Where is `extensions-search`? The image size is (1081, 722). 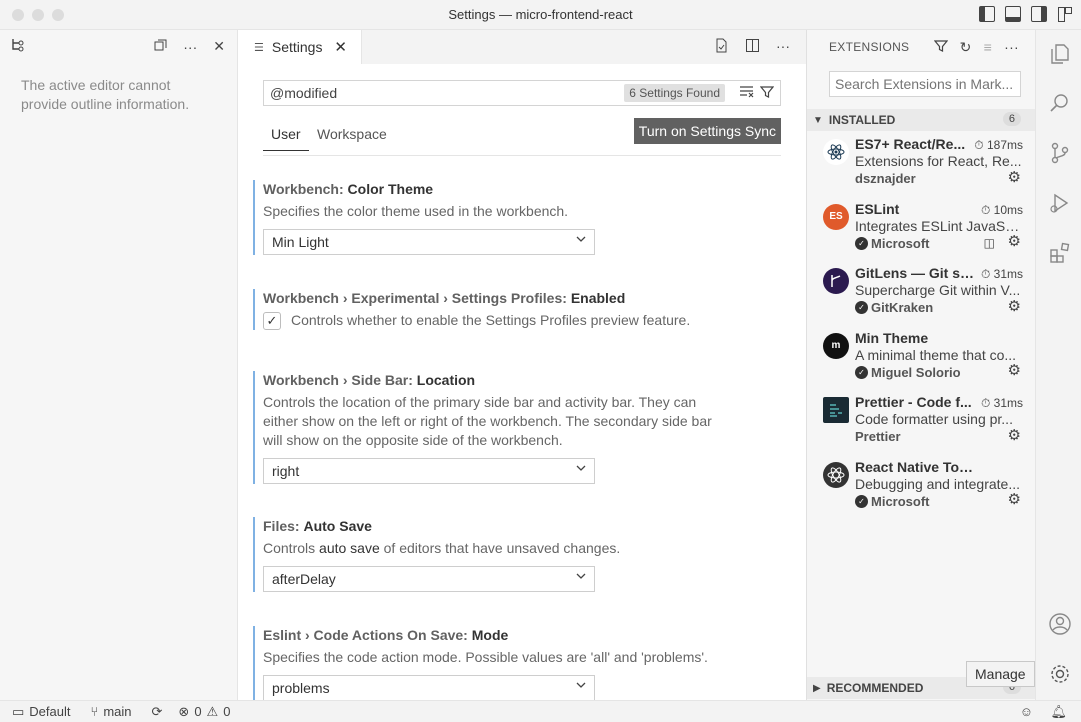 extensions-search is located at coordinates (925, 84).